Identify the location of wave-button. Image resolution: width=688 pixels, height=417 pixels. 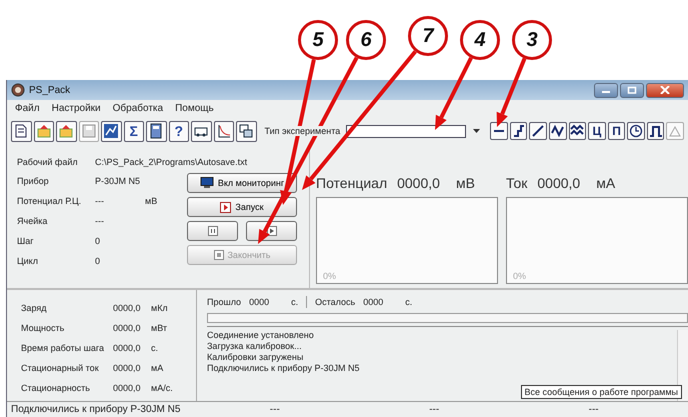
(557, 131).